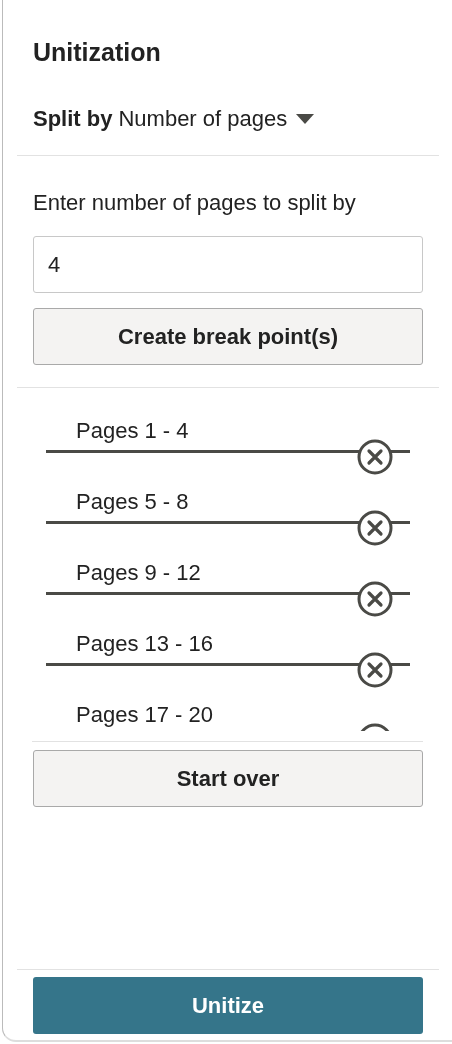  Describe the element at coordinates (138, 573) in the screenshot. I see `break-point-label: Pages 9 - 12` at that location.